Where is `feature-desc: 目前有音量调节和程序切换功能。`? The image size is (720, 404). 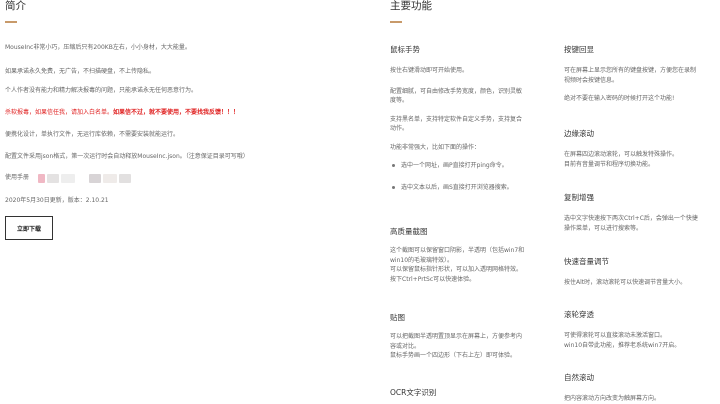 feature-desc: 目前有音量调节和程序切换功能。 is located at coordinates (609, 164).